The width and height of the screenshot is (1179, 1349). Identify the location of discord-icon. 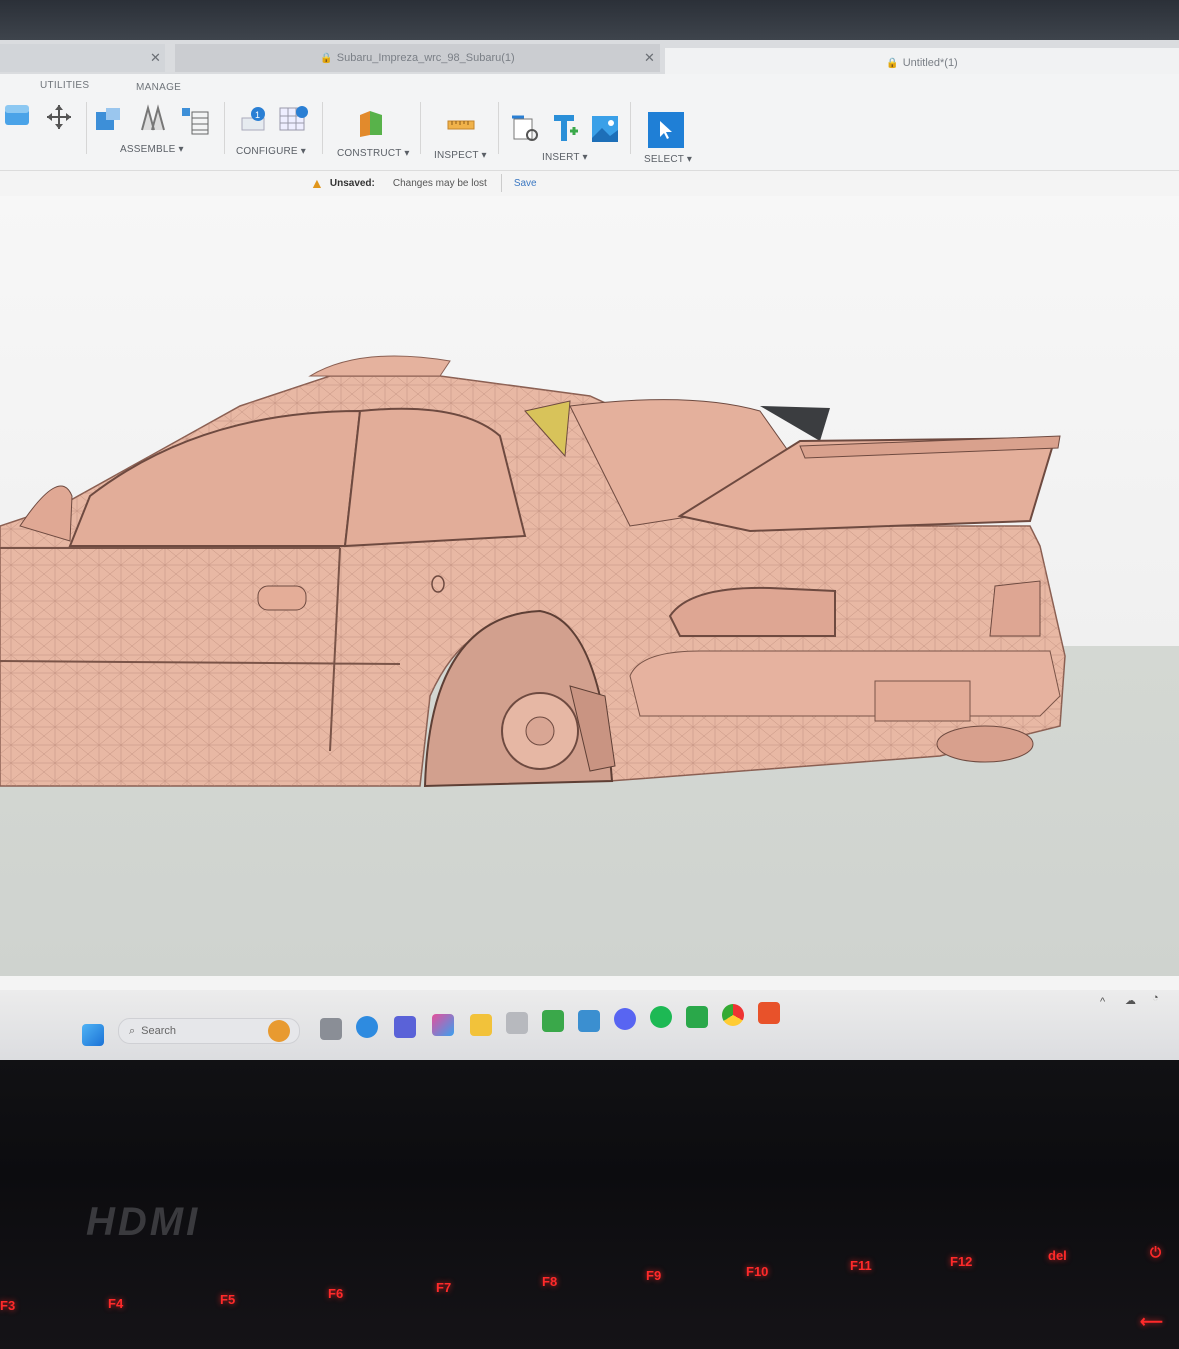
(625, 1019).